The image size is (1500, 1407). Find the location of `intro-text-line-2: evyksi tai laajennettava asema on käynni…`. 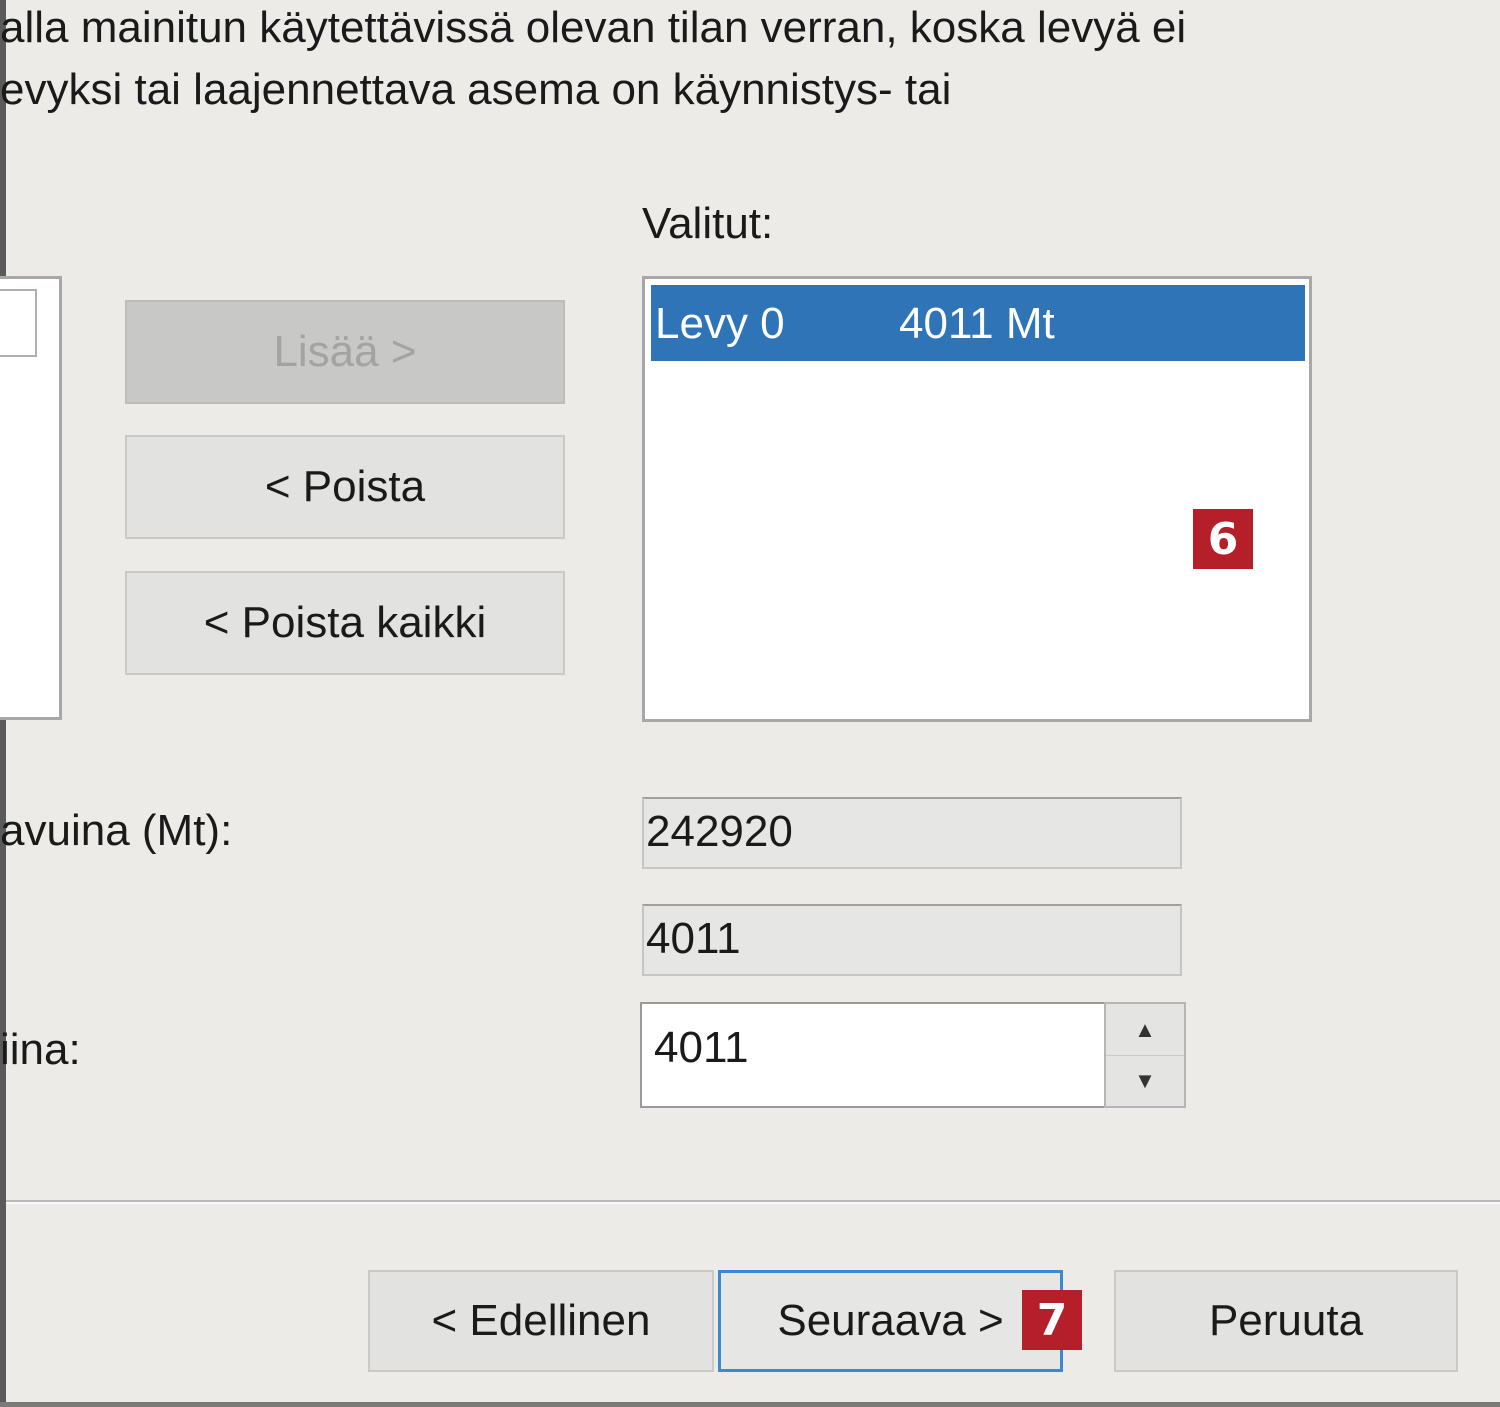

intro-text-line-2: evyksi tai laajennettava asema on käynni… is located at coordinates (476, 89).